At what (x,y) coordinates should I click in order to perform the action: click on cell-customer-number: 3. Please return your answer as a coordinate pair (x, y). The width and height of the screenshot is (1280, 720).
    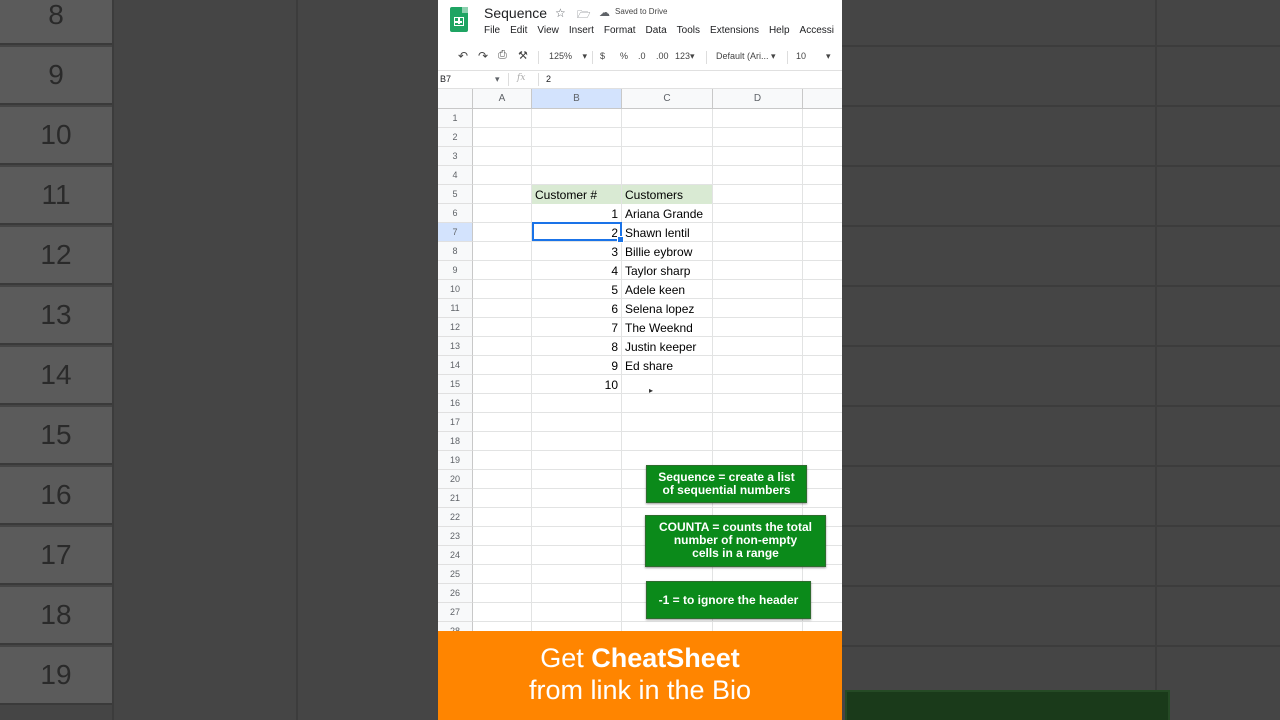
    Looking at the image, I should click on (576, 252).